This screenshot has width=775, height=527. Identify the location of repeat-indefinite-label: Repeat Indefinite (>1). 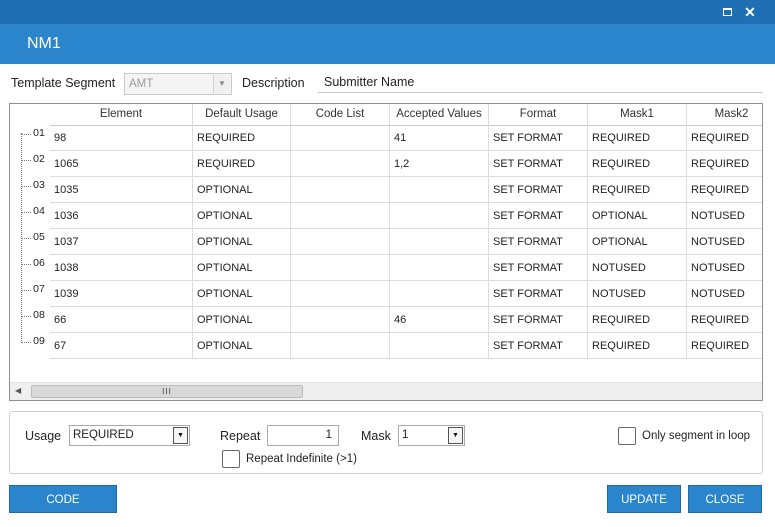
(301, 459).